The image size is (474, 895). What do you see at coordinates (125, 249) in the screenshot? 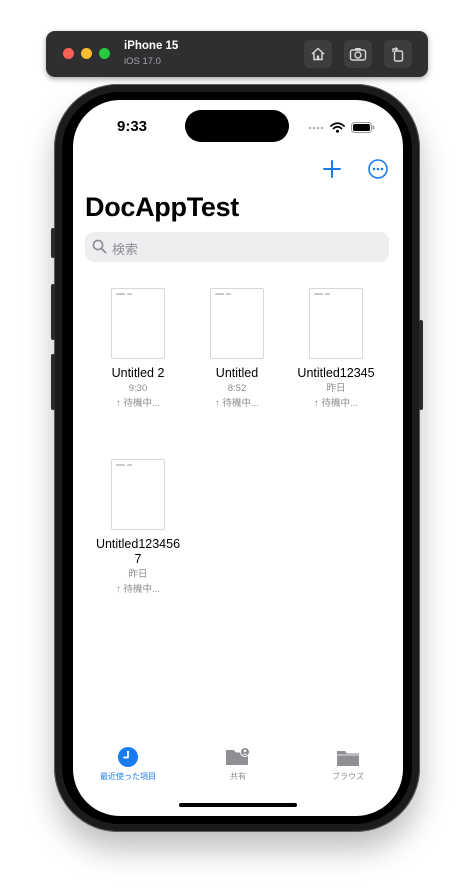
I see `search-placeholder: 検索` at bounding box center [125, 249].